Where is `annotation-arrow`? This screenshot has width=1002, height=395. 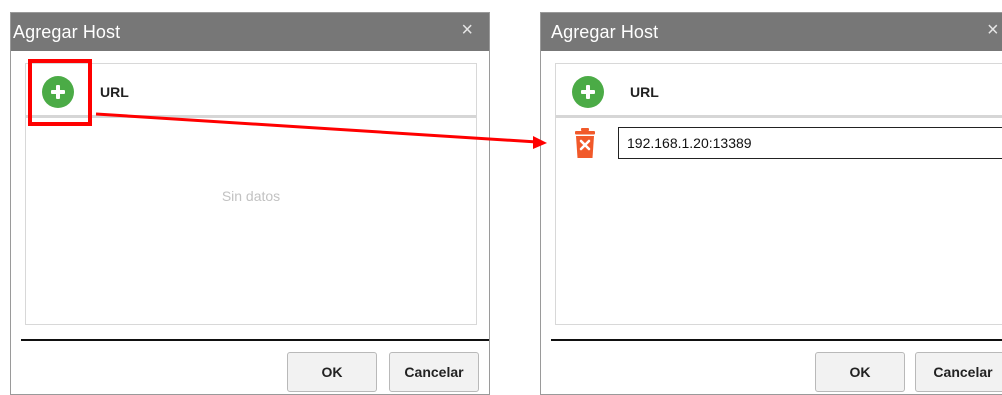
annotation-arrow is located at coordinates (321, 130).